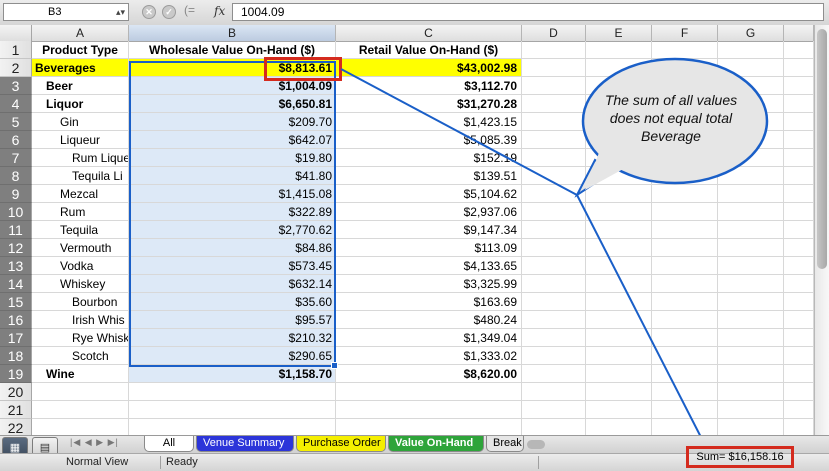  I want to click on cell-wholesale-value: $6,650.81, so click(232, 104).